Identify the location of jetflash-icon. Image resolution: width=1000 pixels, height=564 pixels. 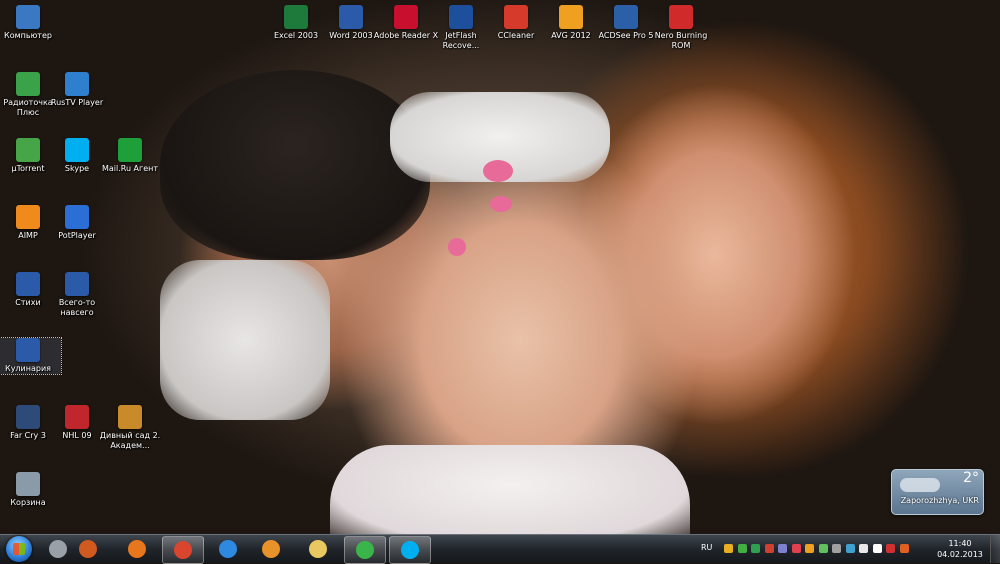
(461, 17).